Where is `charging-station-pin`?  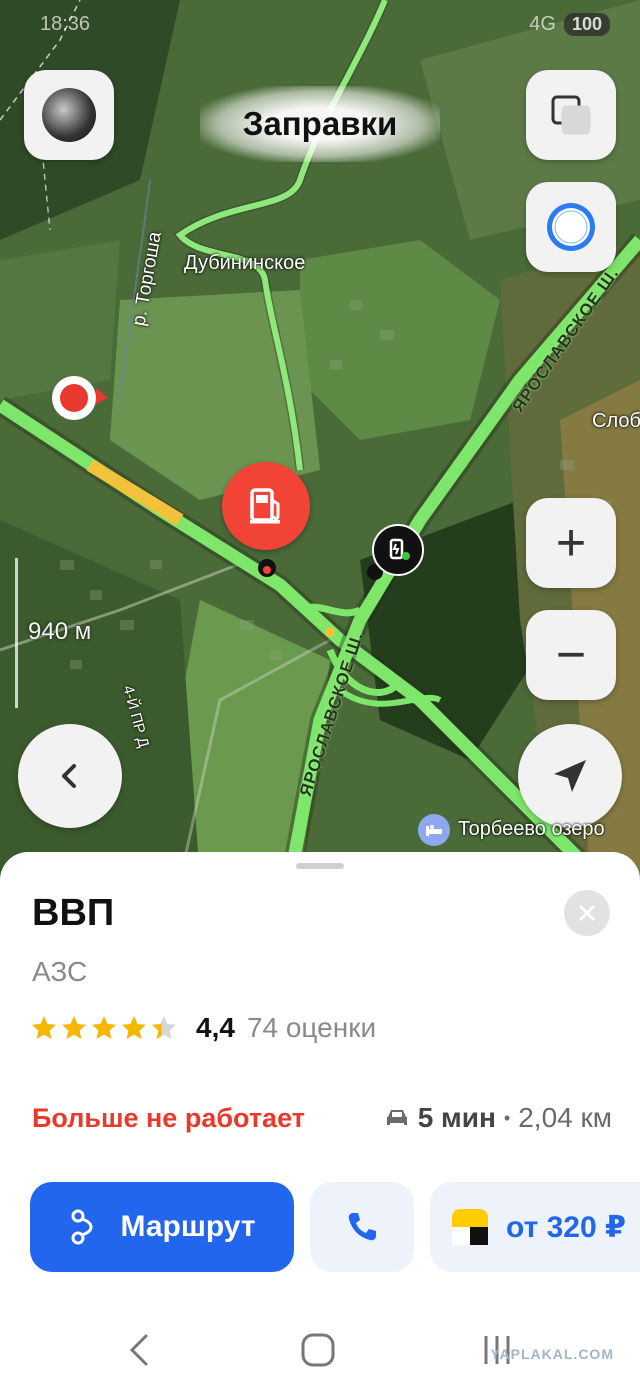 charging-station-pin is located at coordinates (398, 550).